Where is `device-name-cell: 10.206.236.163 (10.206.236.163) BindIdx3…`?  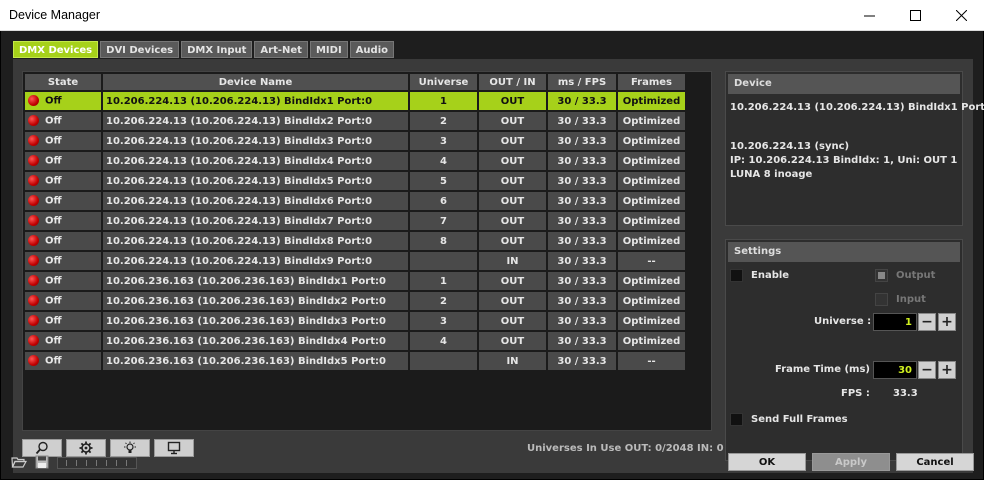 device-name-cell: 10.206.236.163 (10.206.236.163) BindIdx3… is located at coordinates (255, 321).